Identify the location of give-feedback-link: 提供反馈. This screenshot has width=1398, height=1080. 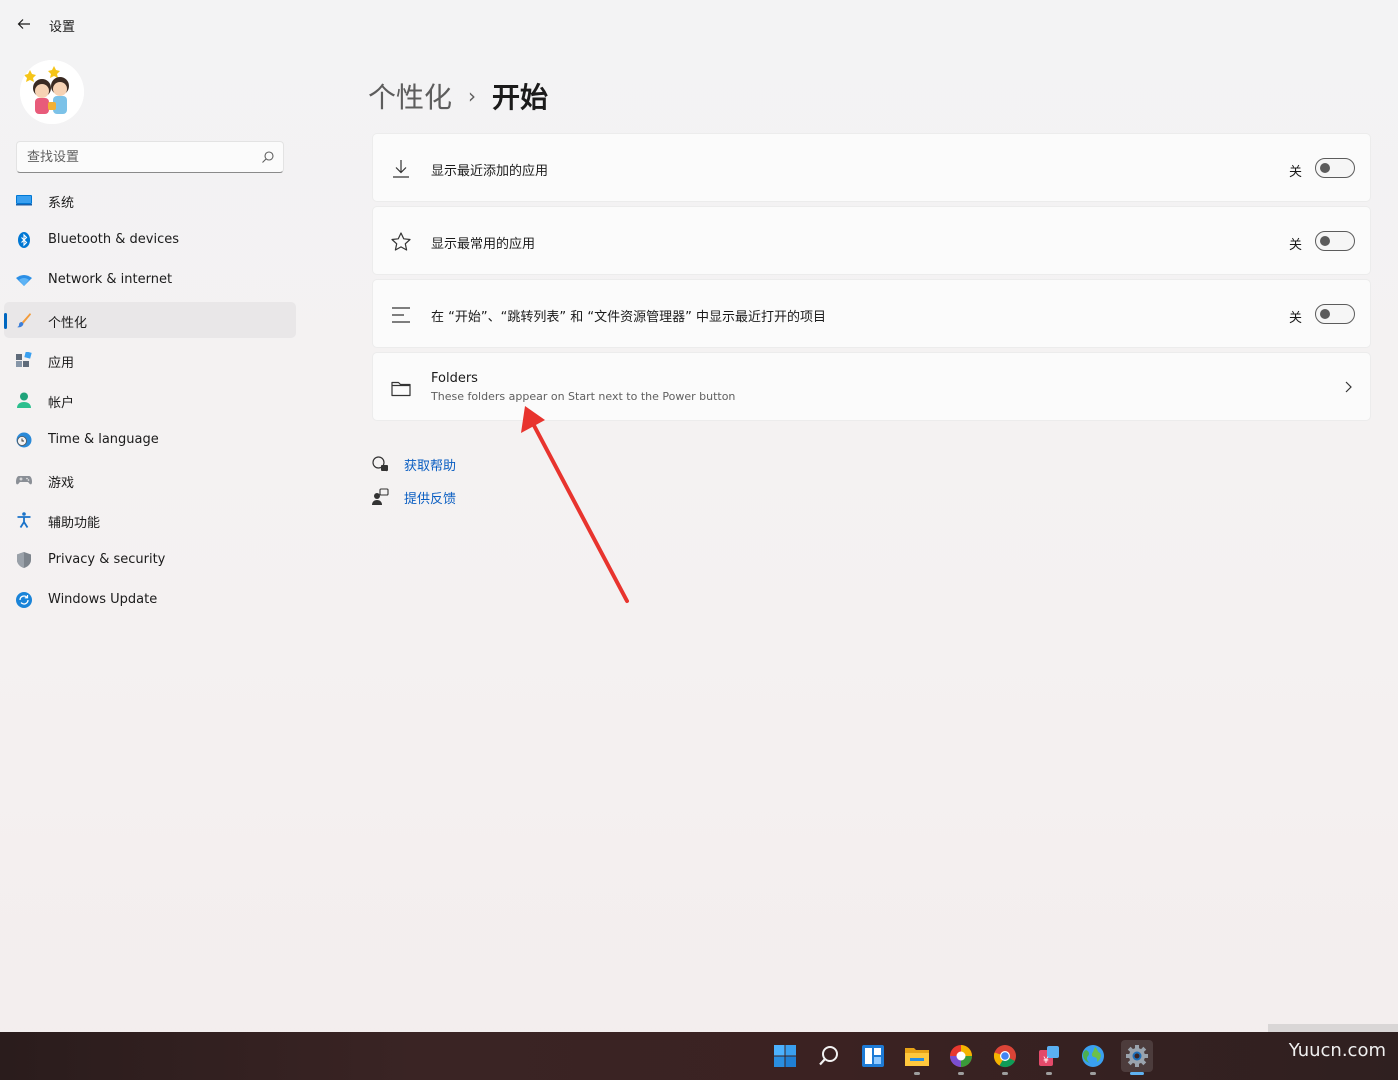
(413, 497).